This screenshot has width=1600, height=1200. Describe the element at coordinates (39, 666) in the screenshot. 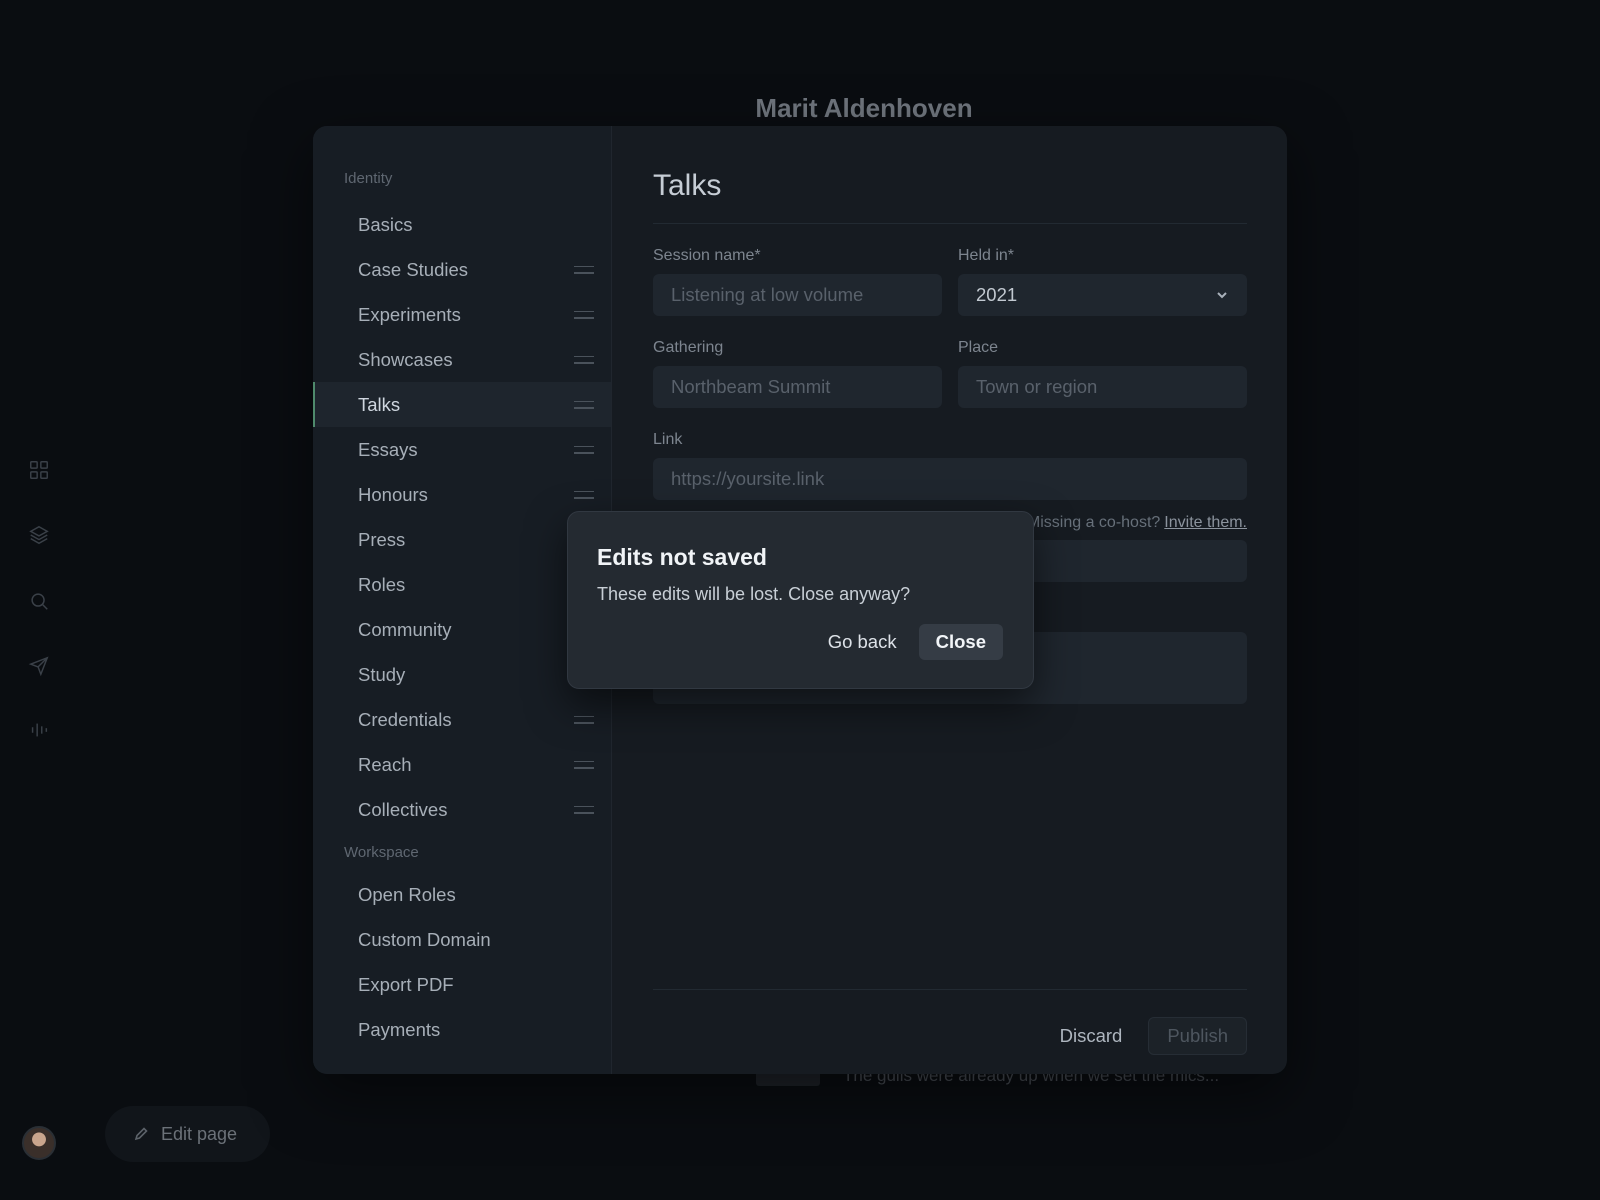

I see `send-icon` at that location.